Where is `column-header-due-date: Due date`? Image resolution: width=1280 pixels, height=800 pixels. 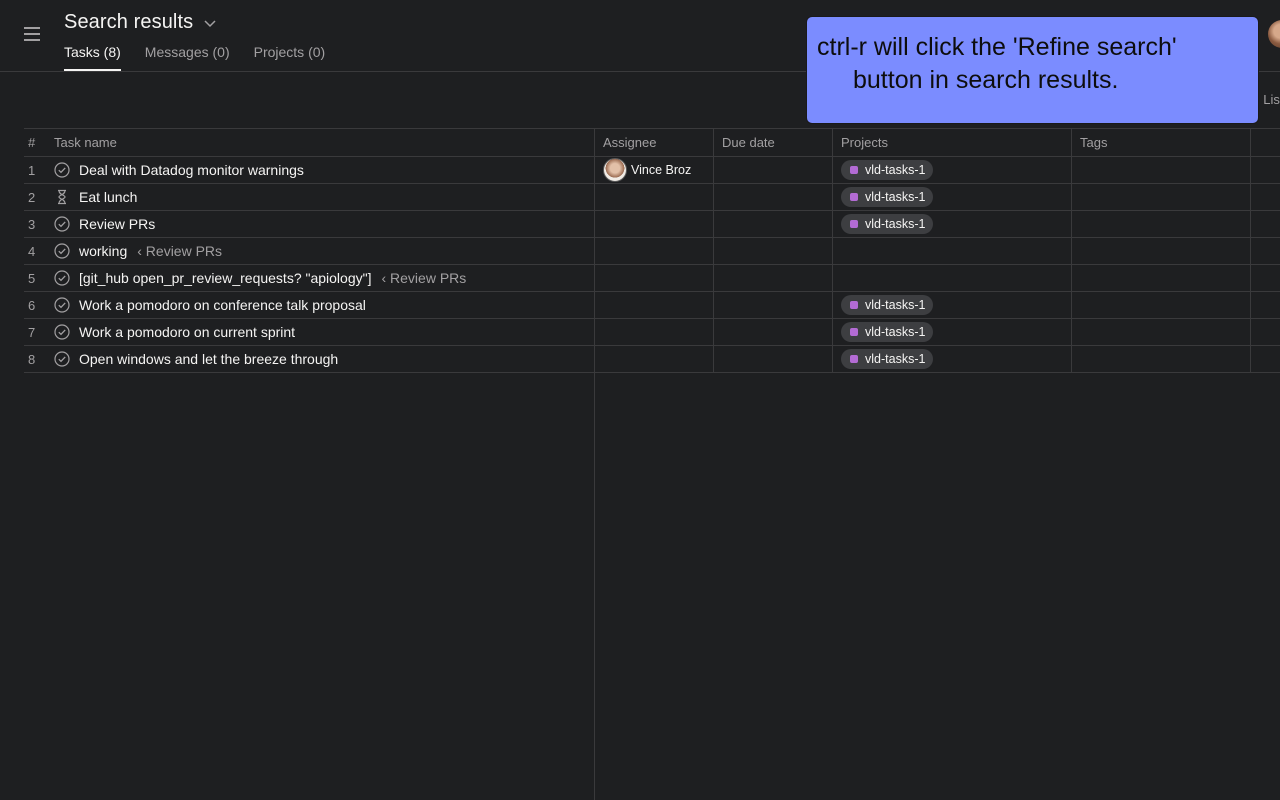
column-header-due-date: Due date is located at coordinates (772, 142).